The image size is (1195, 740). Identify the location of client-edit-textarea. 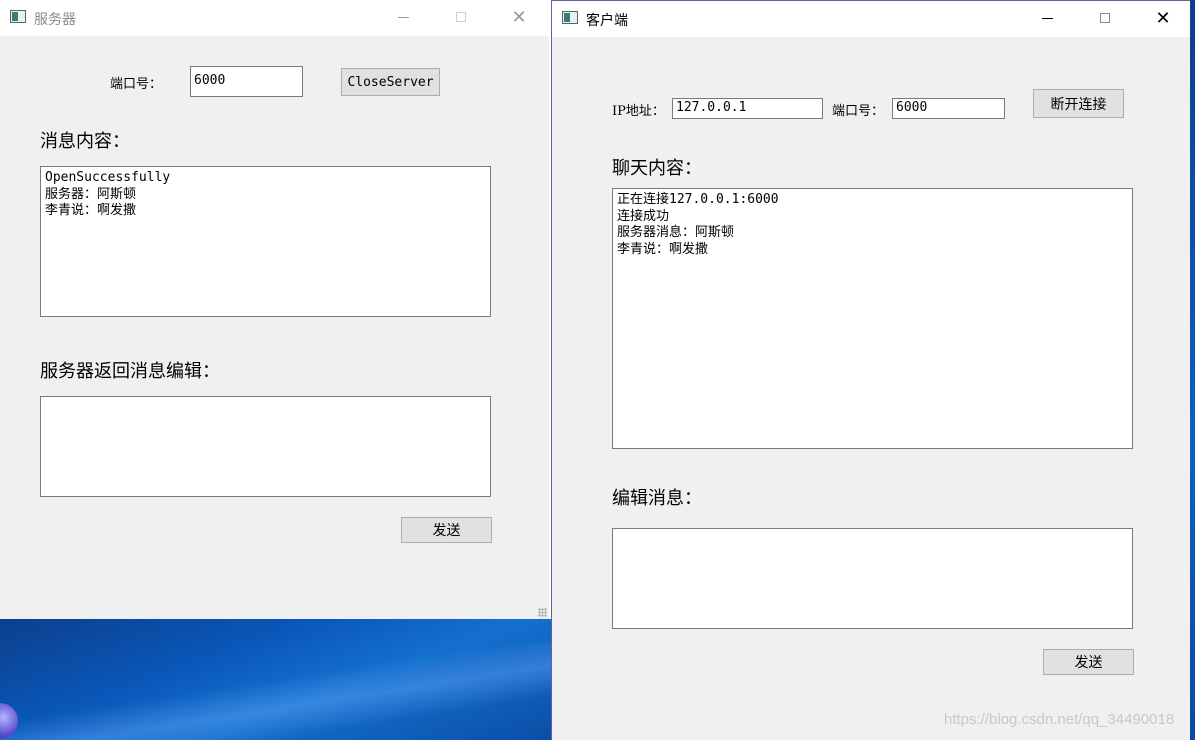
(872, 578).